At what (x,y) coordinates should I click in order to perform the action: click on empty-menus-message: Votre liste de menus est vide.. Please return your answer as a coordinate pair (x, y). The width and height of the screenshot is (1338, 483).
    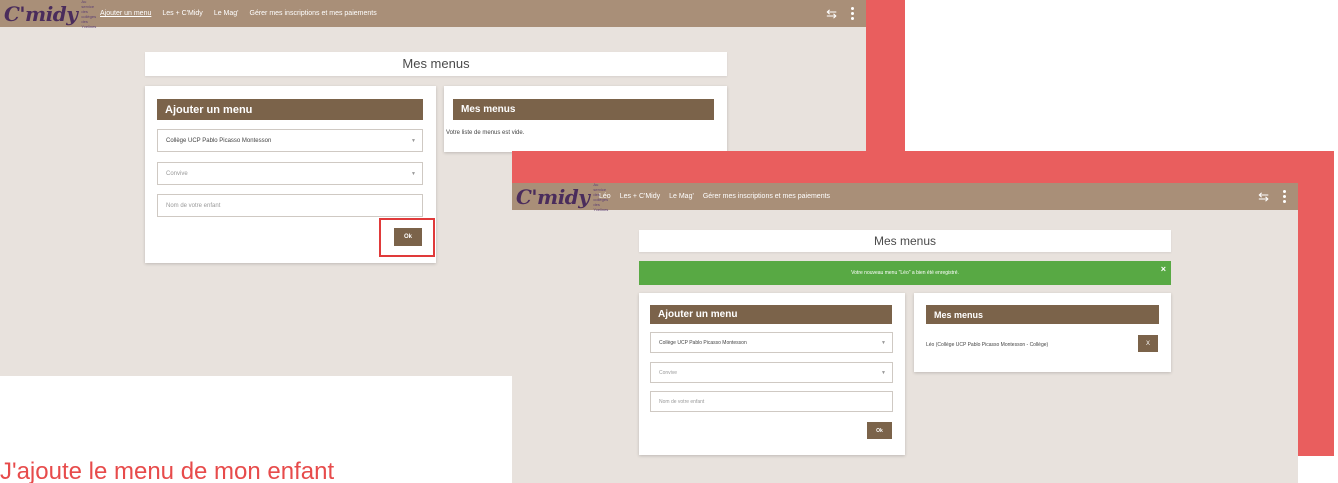
    Looking at the image, I should click on (485, 133).